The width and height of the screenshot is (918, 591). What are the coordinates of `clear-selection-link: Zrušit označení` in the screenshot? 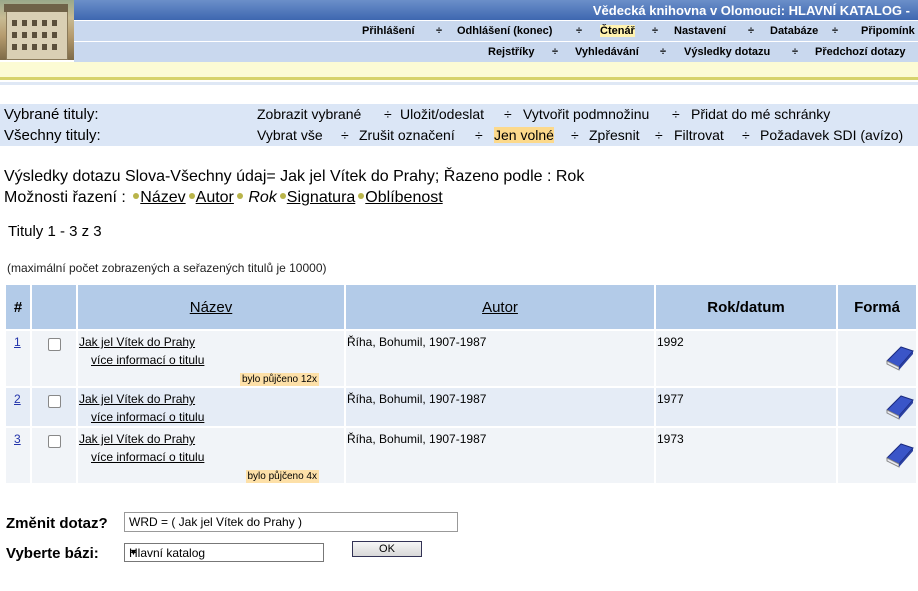 It's located at (407, 135).